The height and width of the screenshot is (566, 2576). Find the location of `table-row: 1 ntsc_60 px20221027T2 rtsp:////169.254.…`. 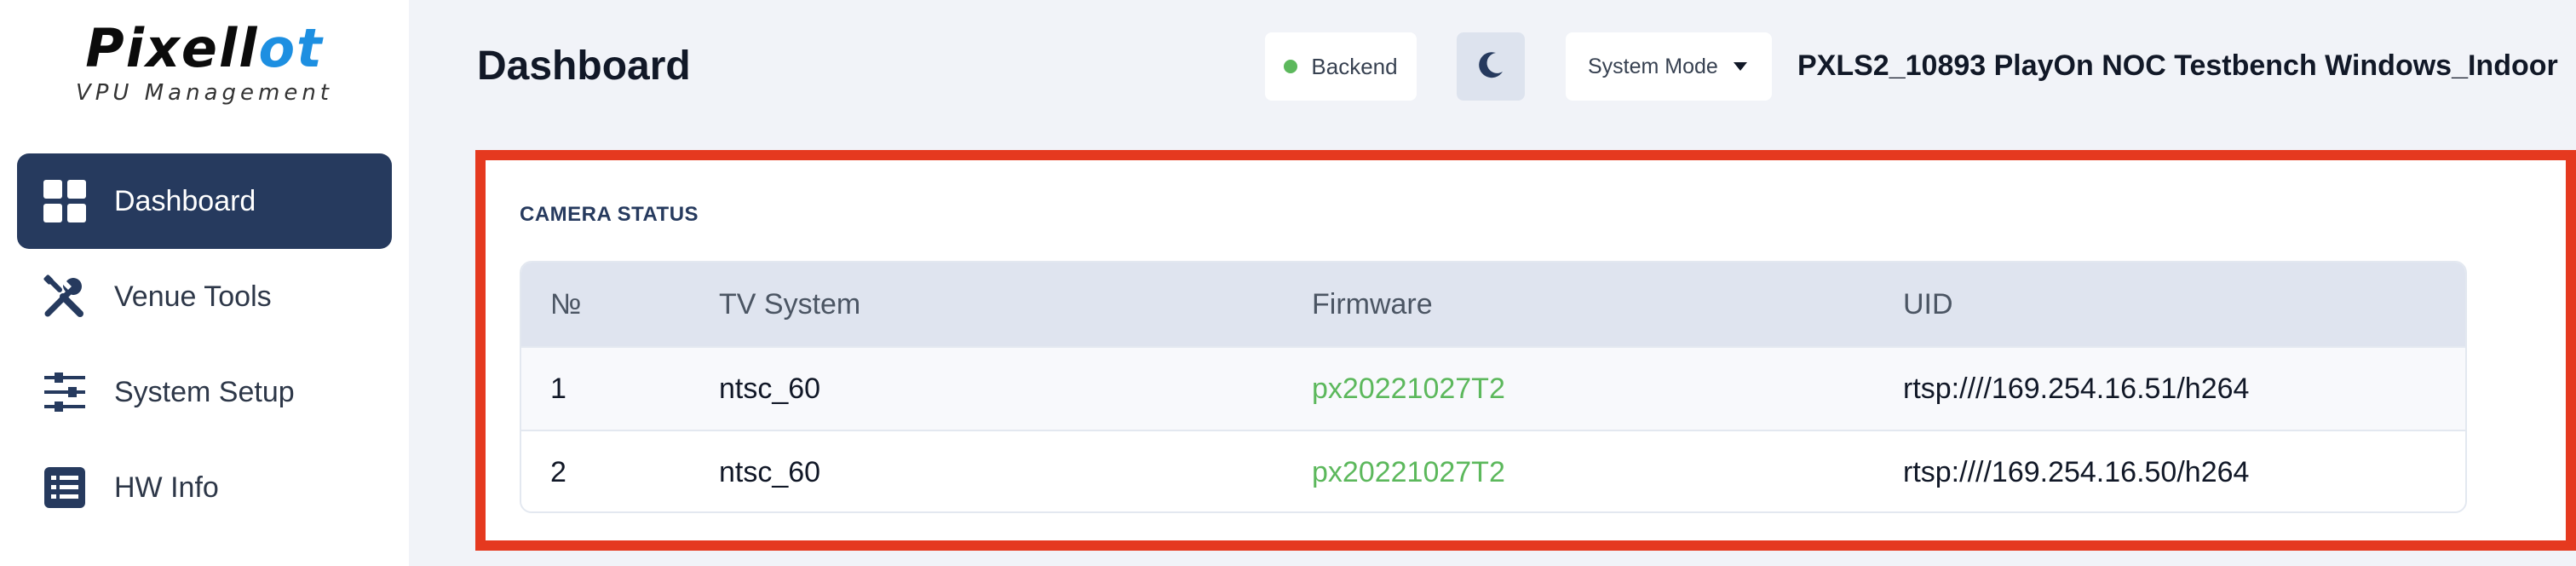

table-row: 1 ntsc_60 px20221027T2 rtsp:////169.254.… is located at coordinates (1493, 388).